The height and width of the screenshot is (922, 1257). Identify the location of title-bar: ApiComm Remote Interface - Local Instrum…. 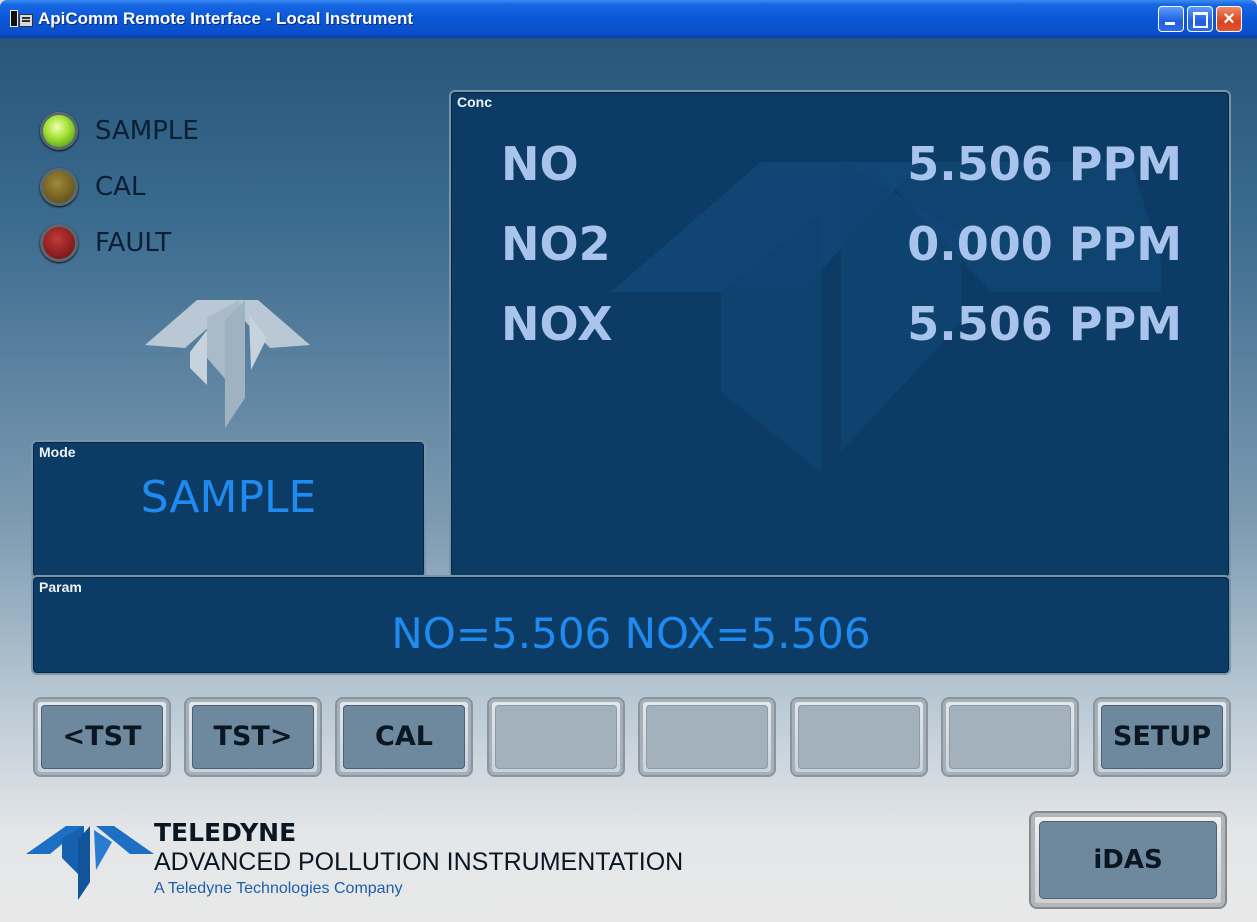
(628, 19).